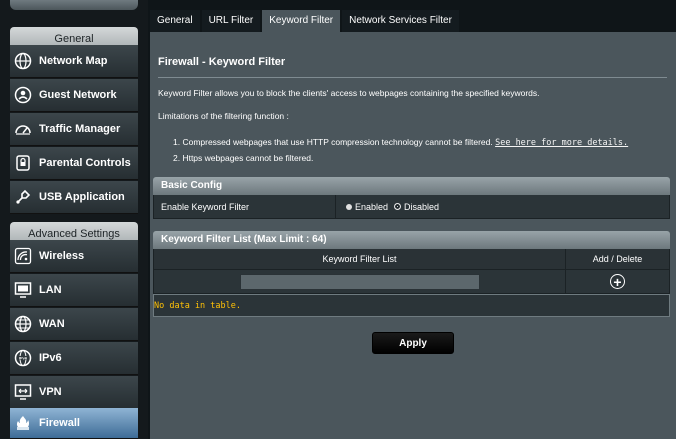 The image size is (676, 439). I want to click on sidebar-item-label: Traffic Manager, so click(80, 129).